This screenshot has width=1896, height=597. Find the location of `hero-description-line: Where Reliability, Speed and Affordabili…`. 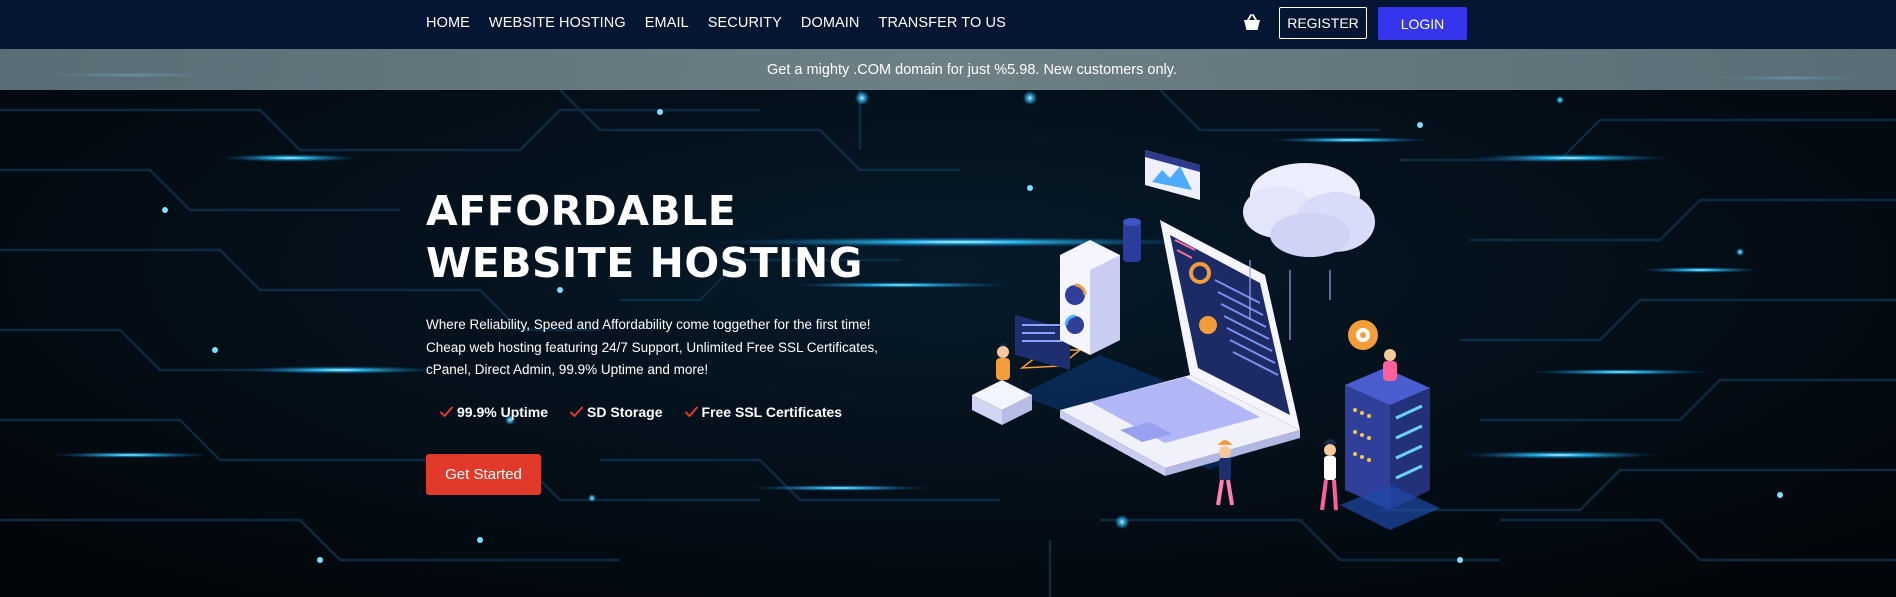

hero-description-line: Where Reliability, Speed and Affordabili… is located at coordinates (648, 324).